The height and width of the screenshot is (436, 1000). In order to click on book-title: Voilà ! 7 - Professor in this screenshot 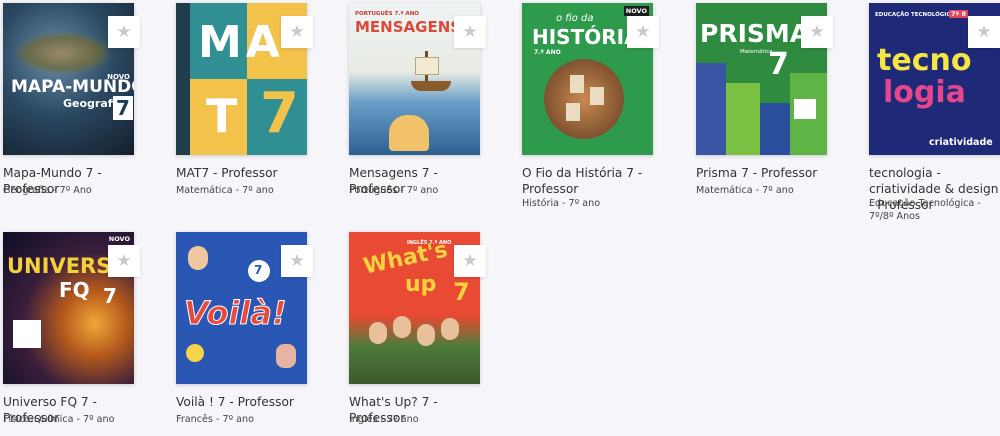, I will do `click(241, 402)`.